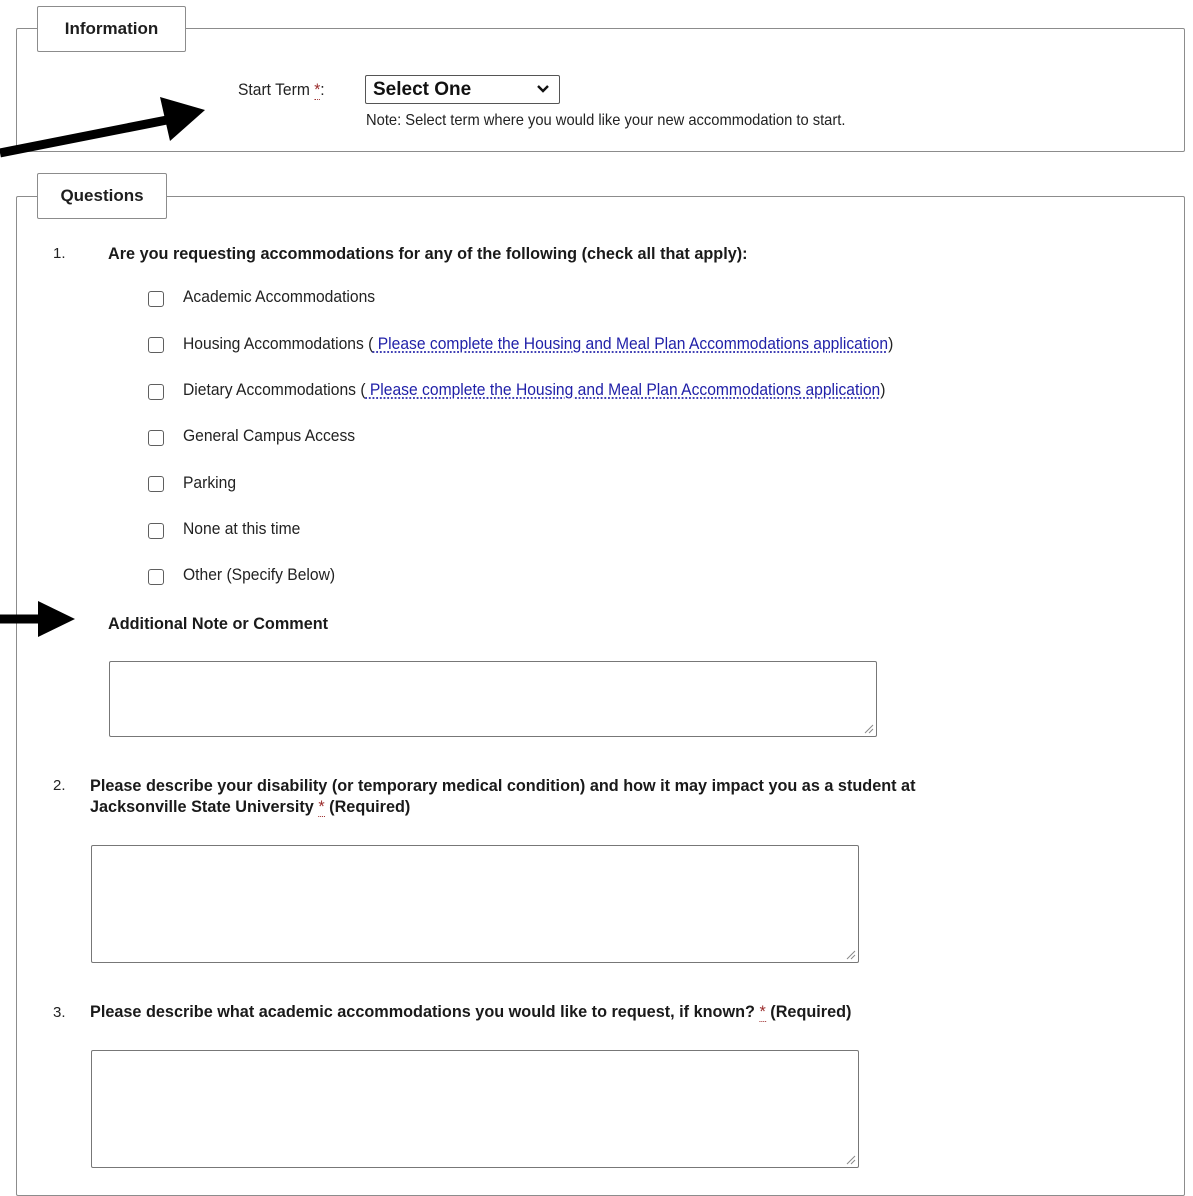 This screenshot has width=1193, height=1196. I want to click on question-1-number: 1., so click(59, 253).